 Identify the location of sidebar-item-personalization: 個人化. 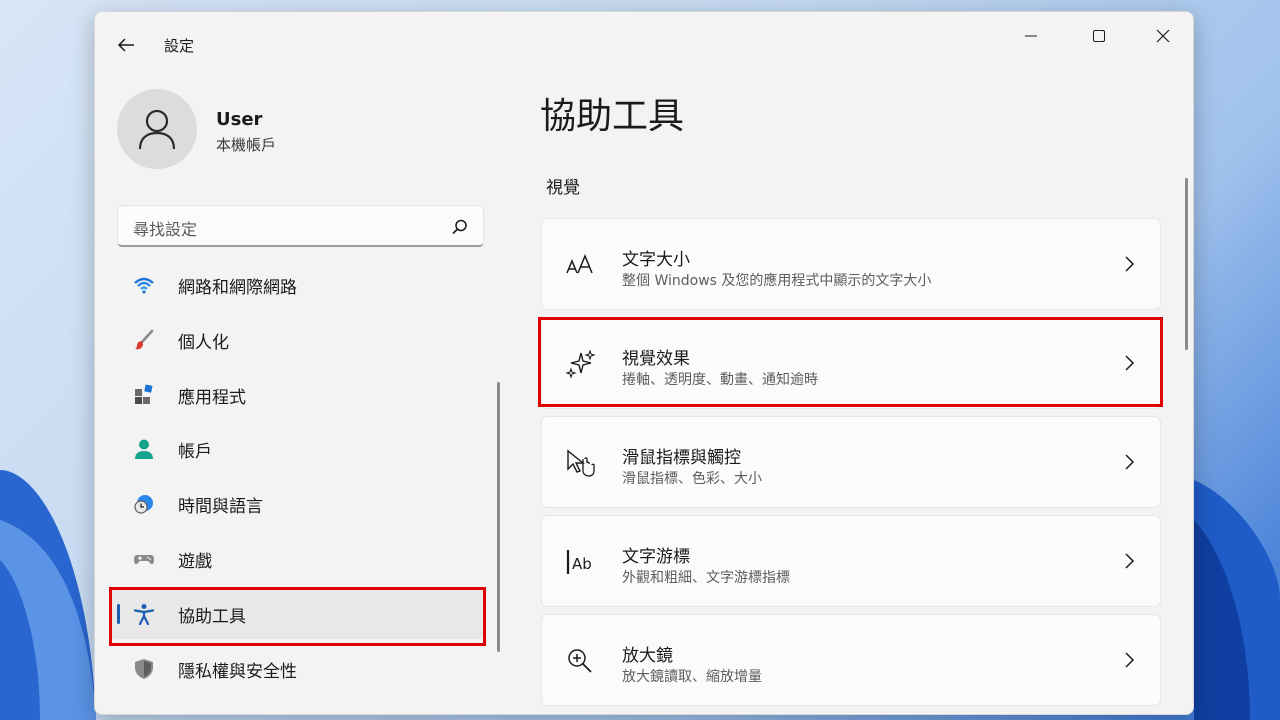
(297, 340).